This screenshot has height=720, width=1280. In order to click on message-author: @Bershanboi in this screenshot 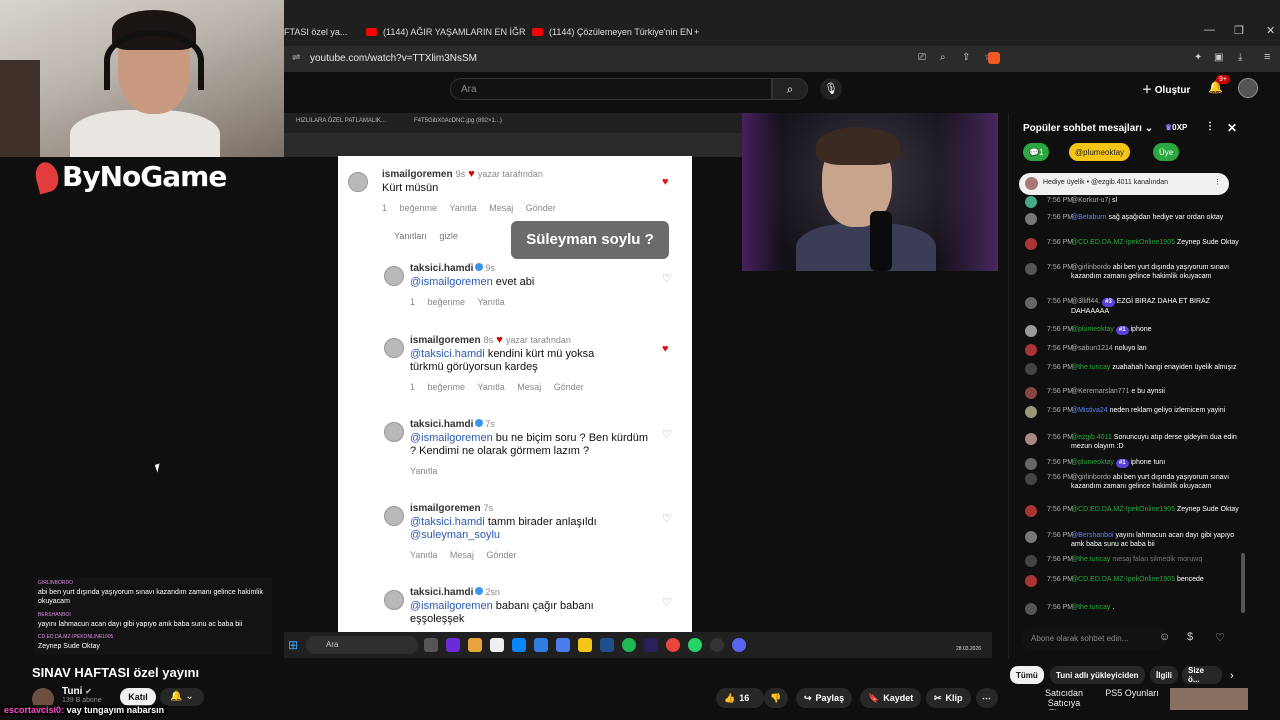, I will do `click(1092, 535)`.